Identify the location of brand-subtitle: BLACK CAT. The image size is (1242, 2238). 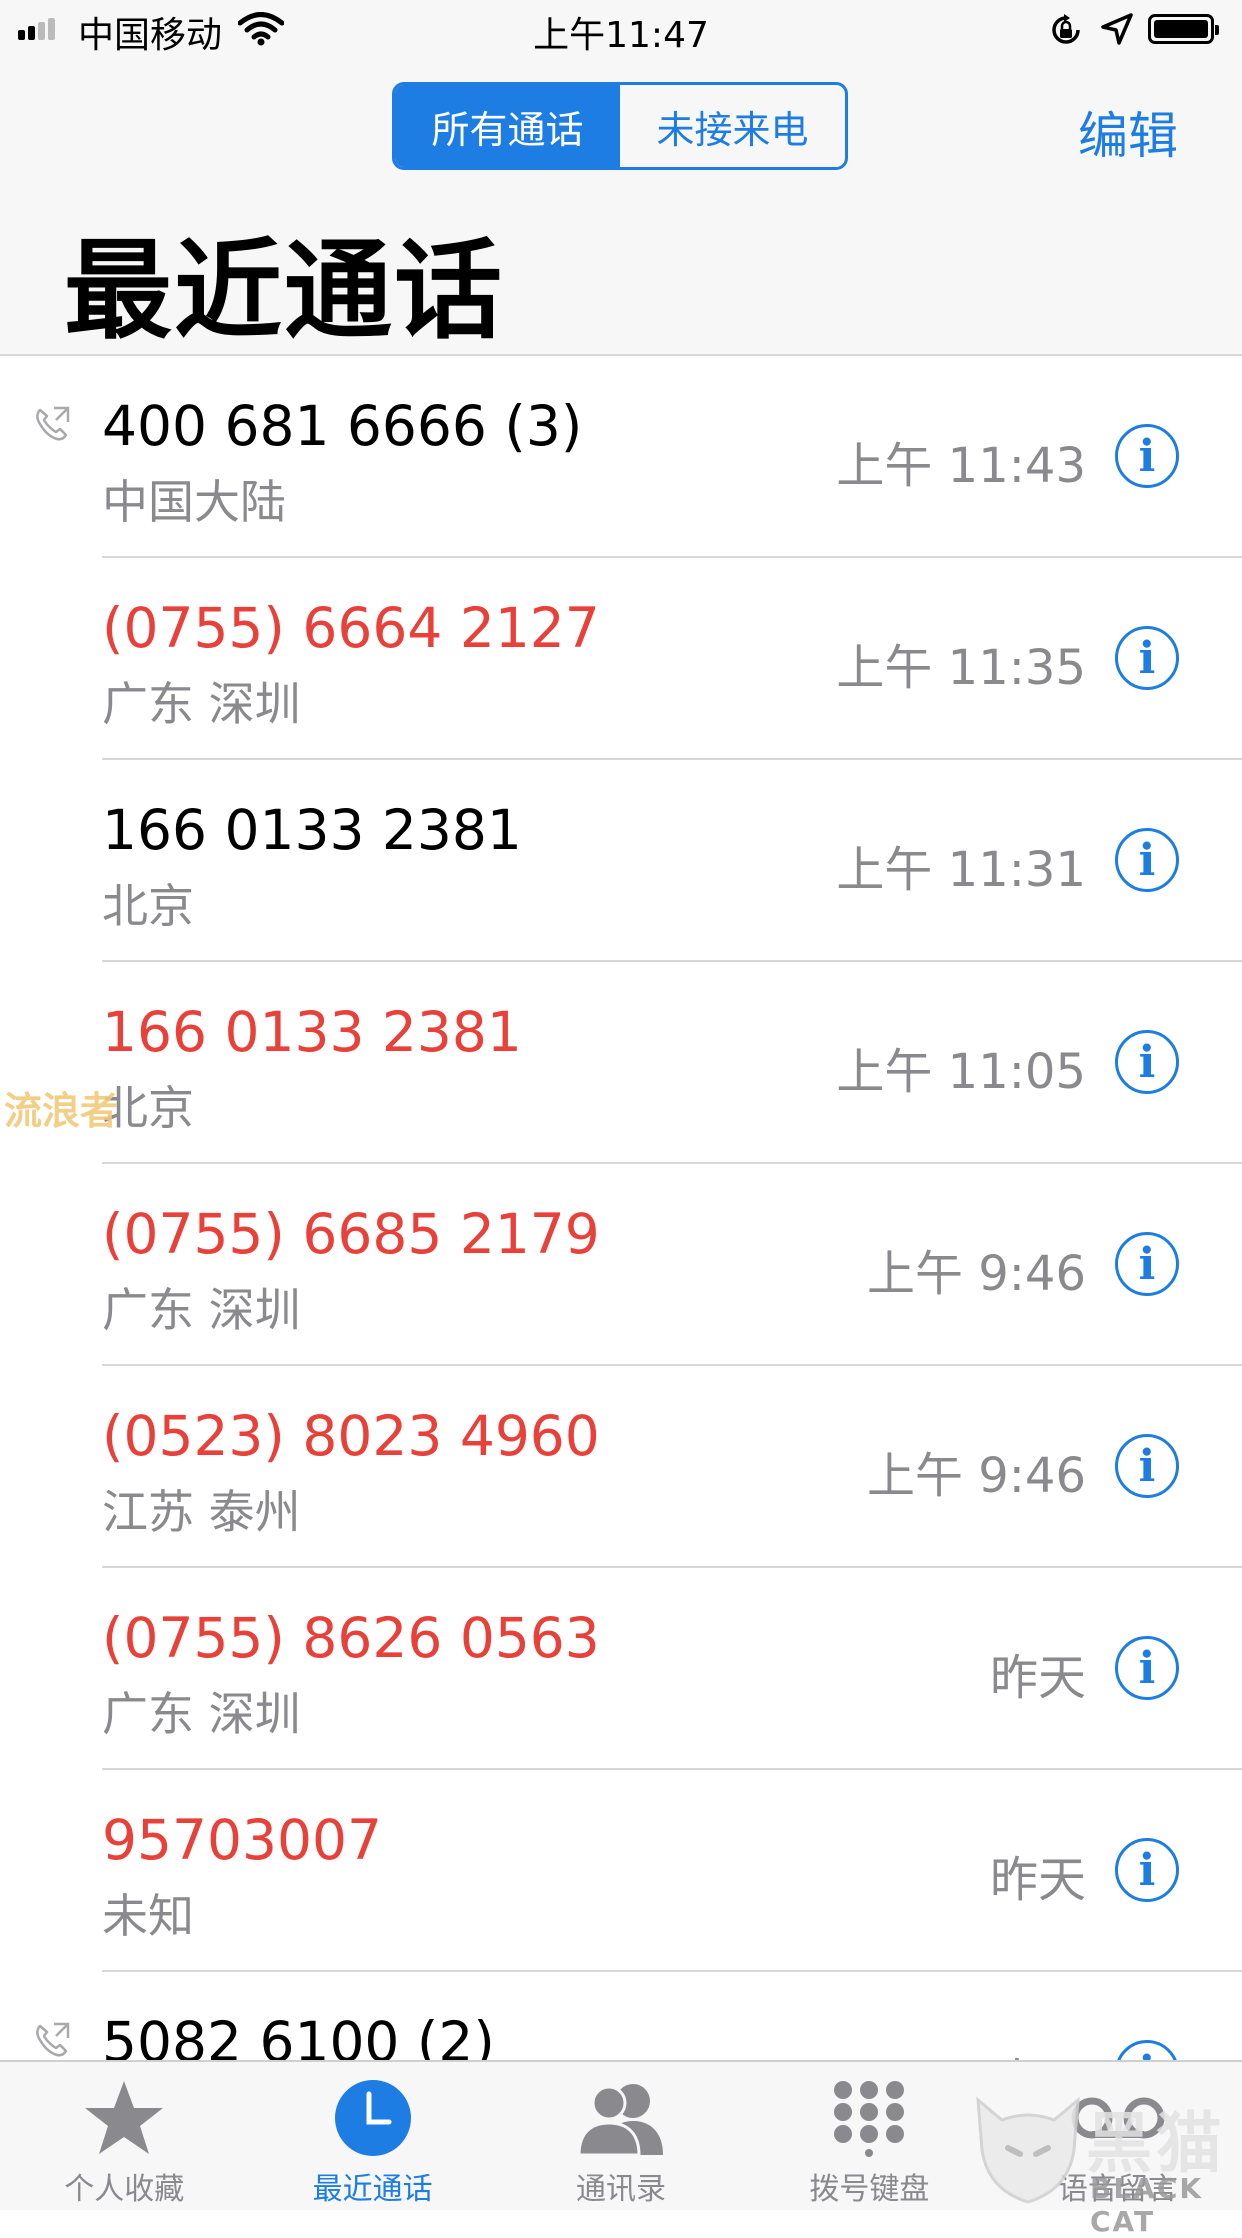
(1147, 2205).